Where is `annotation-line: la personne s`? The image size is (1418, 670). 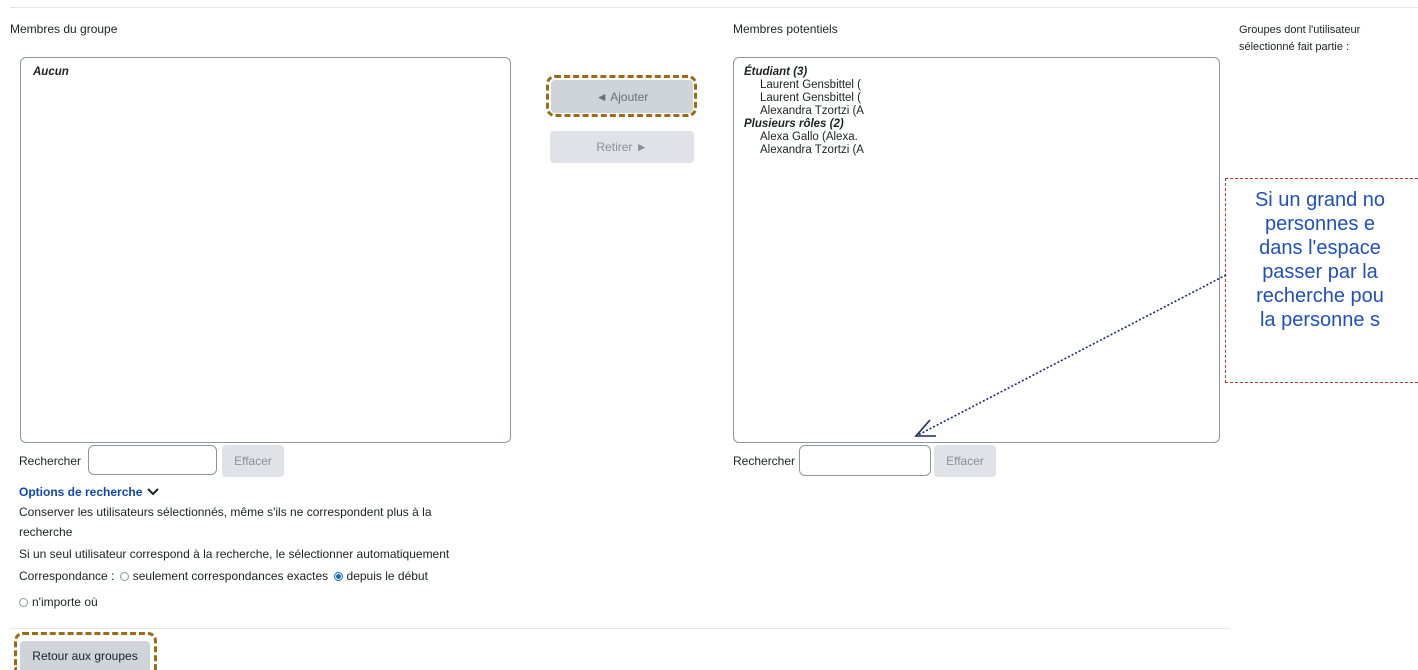
annotation-line: la personne s is located at coordinates (1320, 320).